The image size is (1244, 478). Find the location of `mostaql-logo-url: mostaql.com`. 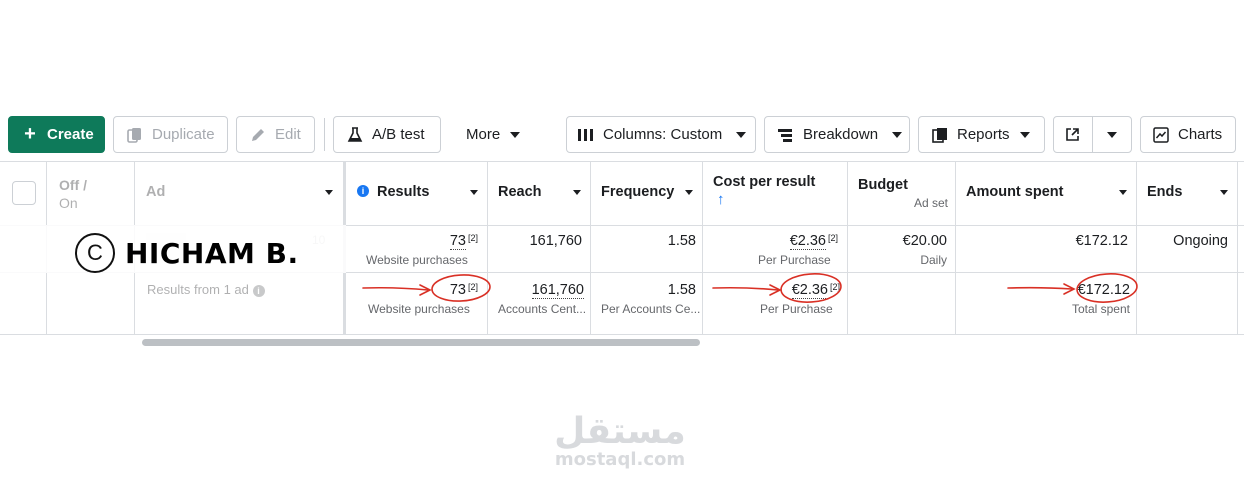

mostaql-logo-url: mostaql.com is located at coordinates (620, 459).